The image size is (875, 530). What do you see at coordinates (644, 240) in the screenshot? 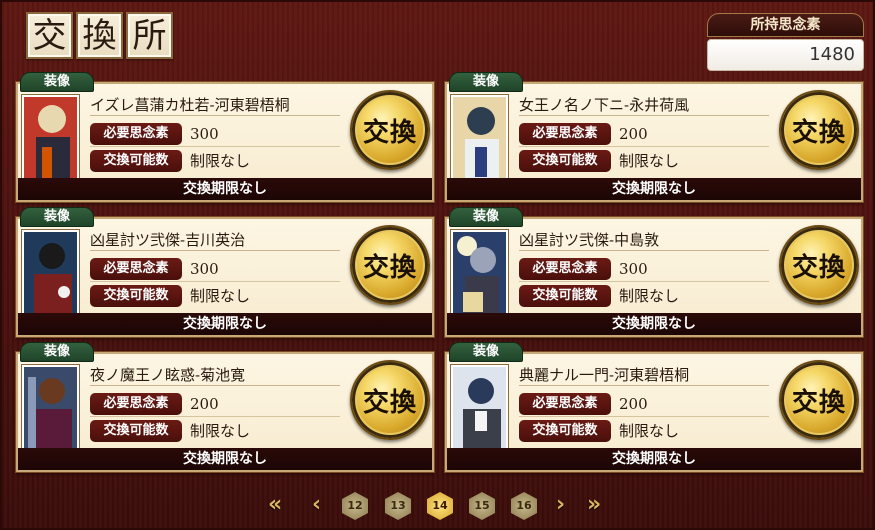
I see `item-name: 凶星討ツ弐傑-中島敦` at bounding box center [644, 240].